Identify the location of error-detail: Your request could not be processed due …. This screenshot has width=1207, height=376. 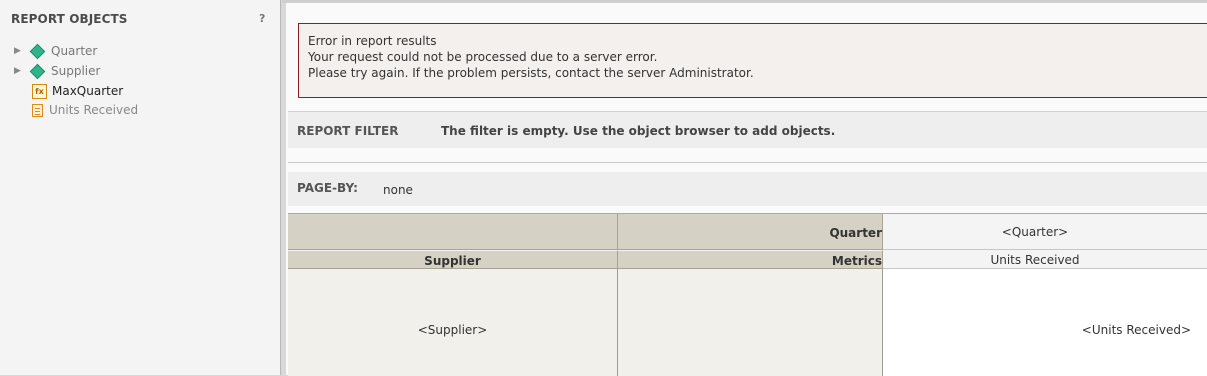
(483, 57).